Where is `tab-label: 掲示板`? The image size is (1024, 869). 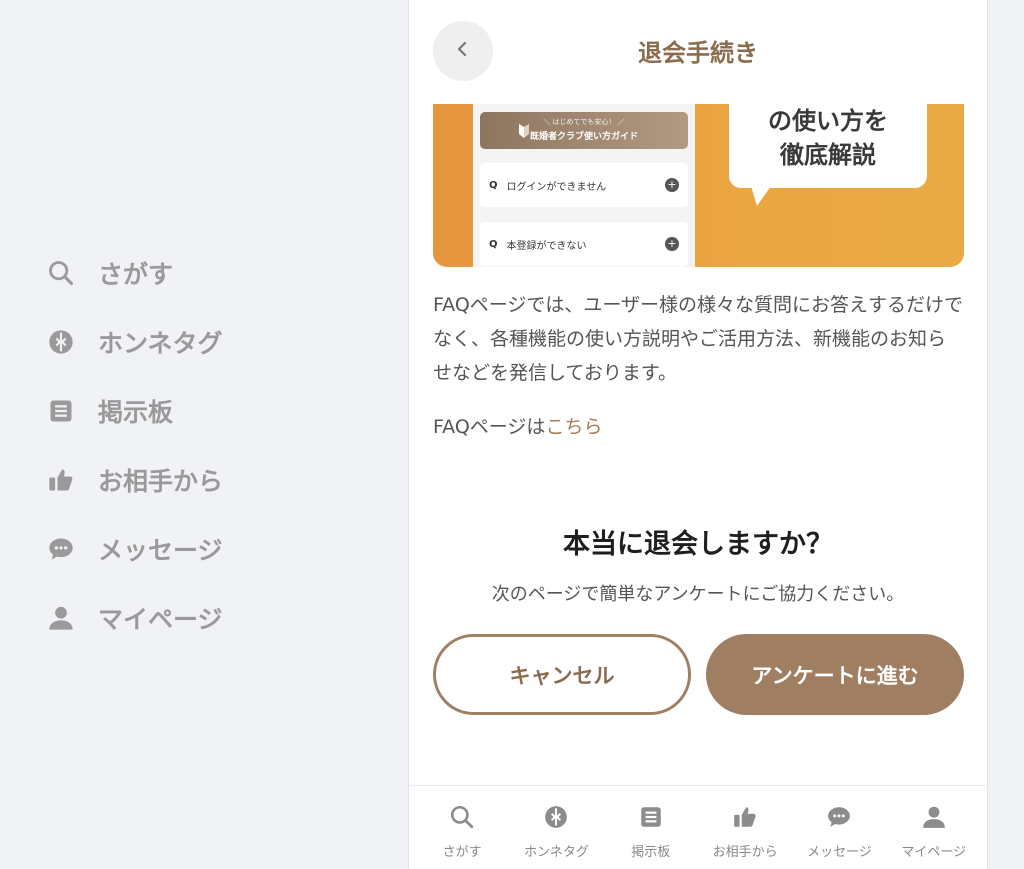
tab-label: 掲示板 is located at coordinates (651, 852).